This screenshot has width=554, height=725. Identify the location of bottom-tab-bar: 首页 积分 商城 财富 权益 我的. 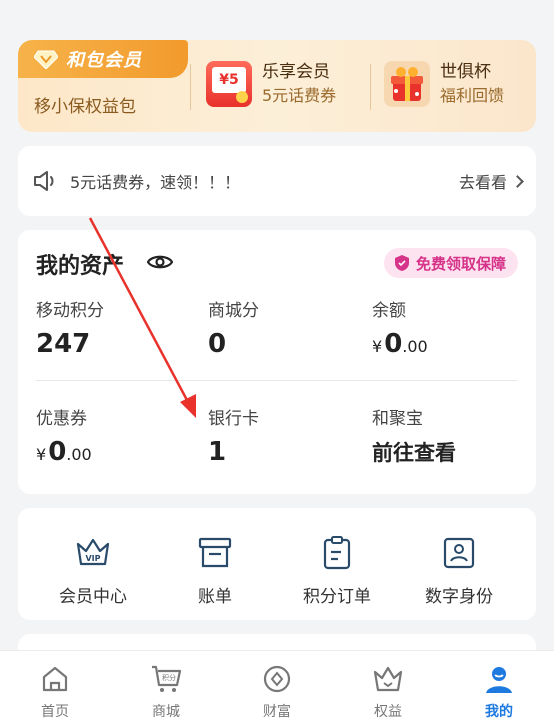
(277, 687).